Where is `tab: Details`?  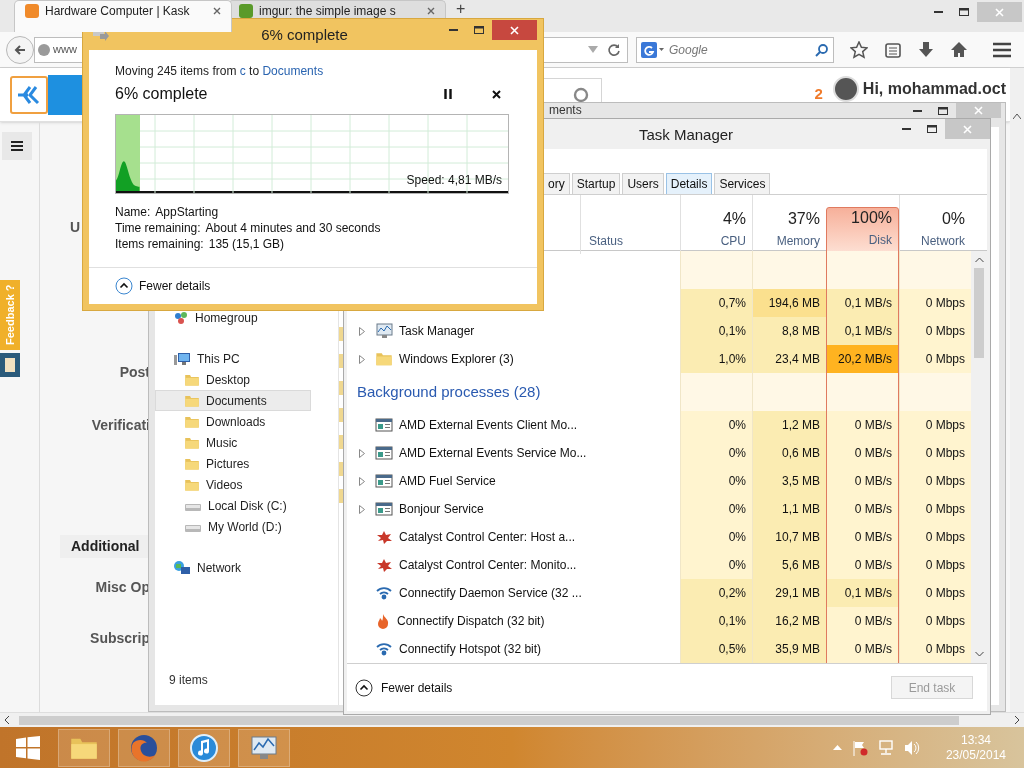
tab: Details is located at coordinates (689, 183).